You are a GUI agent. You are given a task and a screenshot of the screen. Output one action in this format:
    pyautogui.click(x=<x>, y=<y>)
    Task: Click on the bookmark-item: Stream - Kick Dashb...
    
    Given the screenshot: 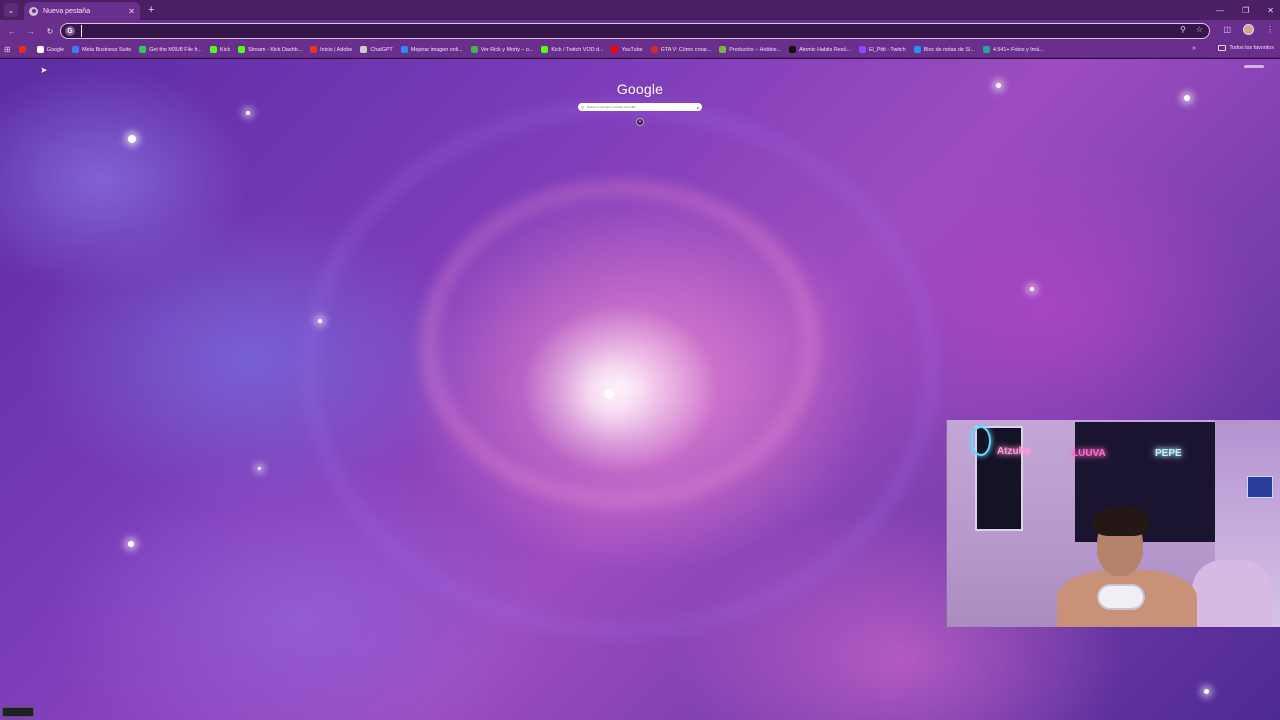 What is the action you would take?
    pyautogui.click(x=270, y=49)
    